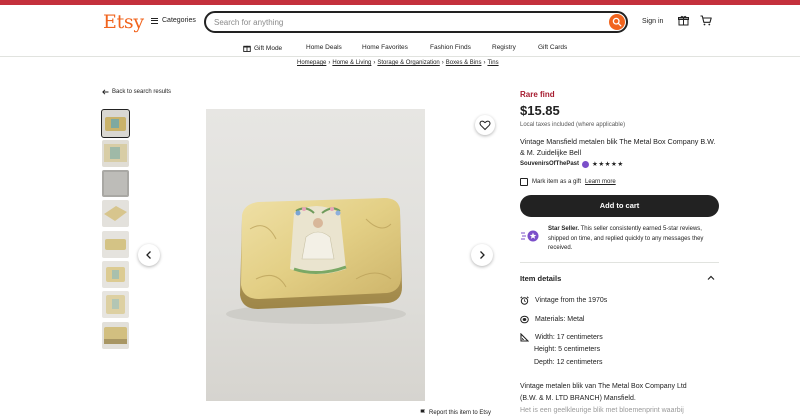 The width and height of the screenshot is (800, 417). I want to click on chevron-left-icon, so click(148, 255).